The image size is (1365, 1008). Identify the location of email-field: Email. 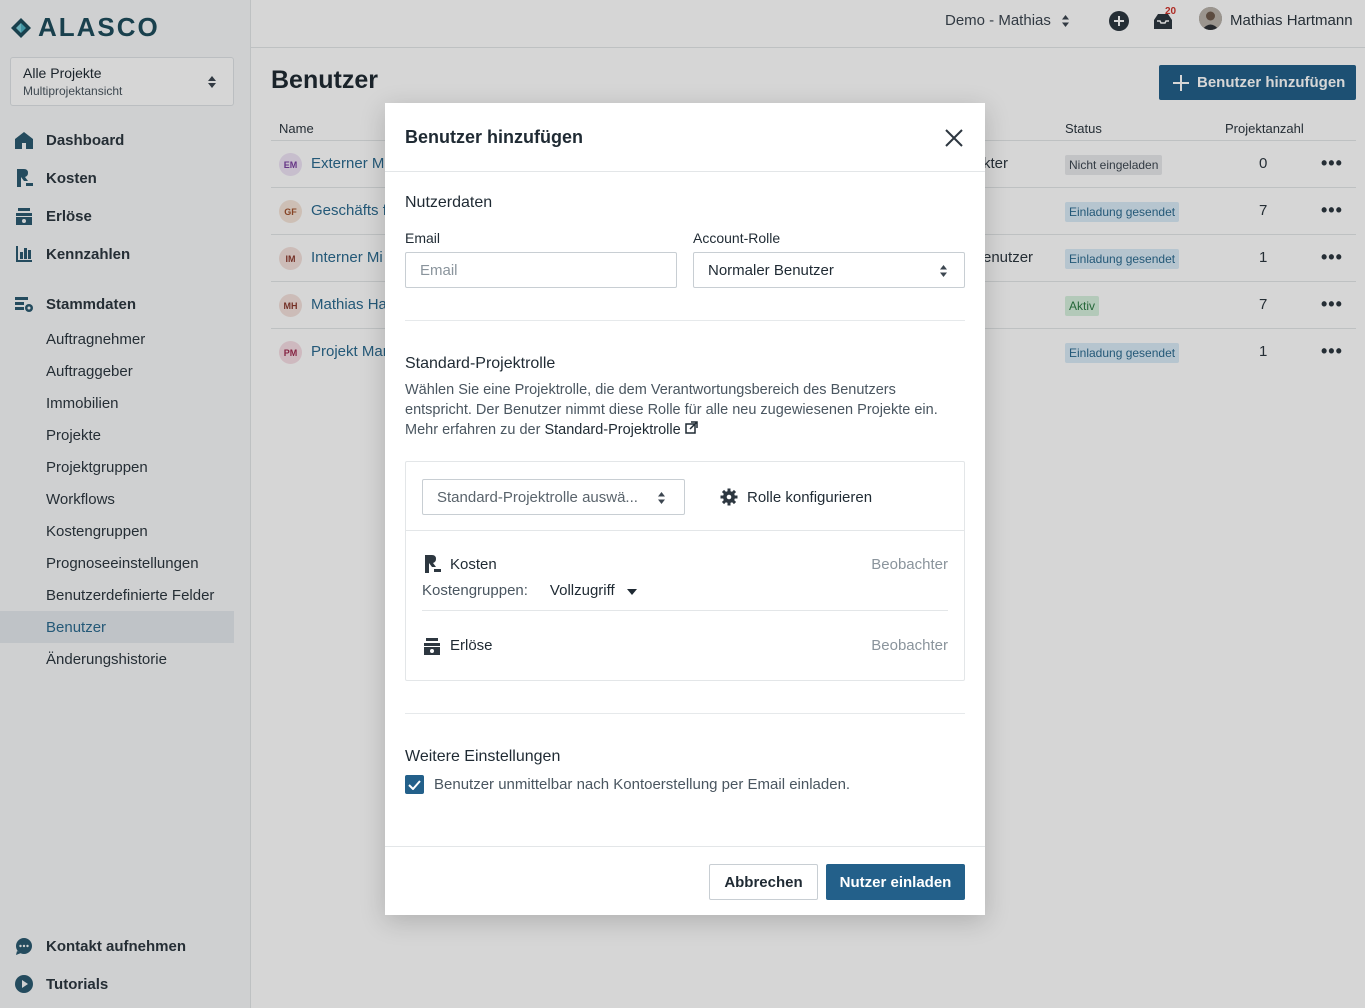
(541, 270).